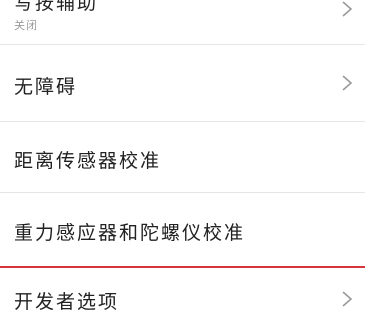  I want to click on settings-item-writing-assist: 写按辅助 关闭, so click(182, 22).